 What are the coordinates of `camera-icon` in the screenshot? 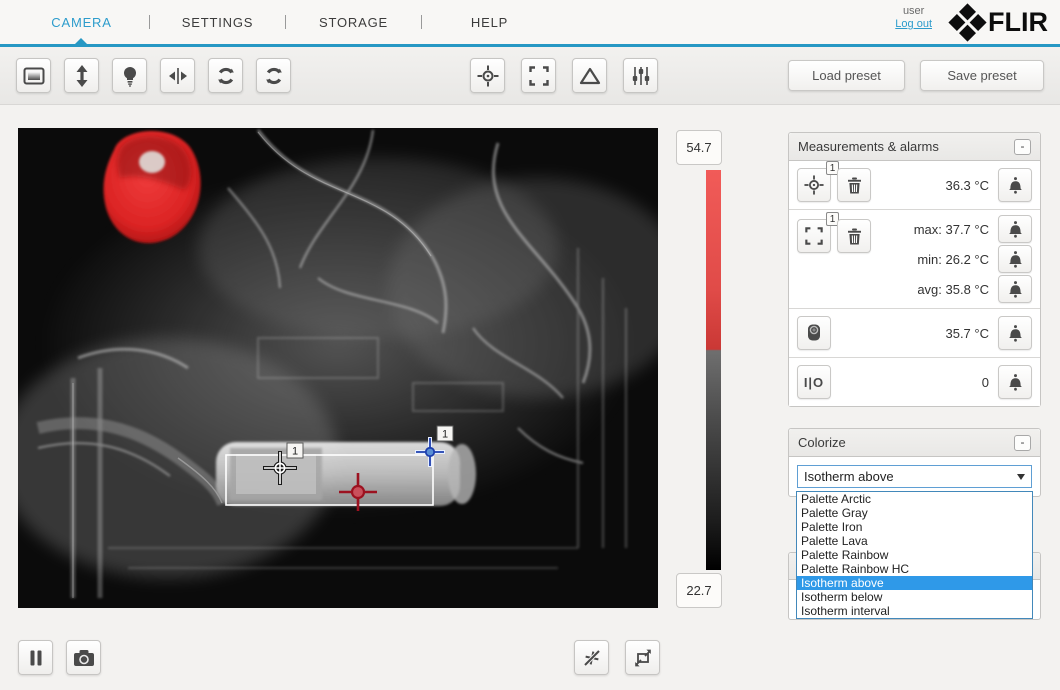 It's located at (83, 657).